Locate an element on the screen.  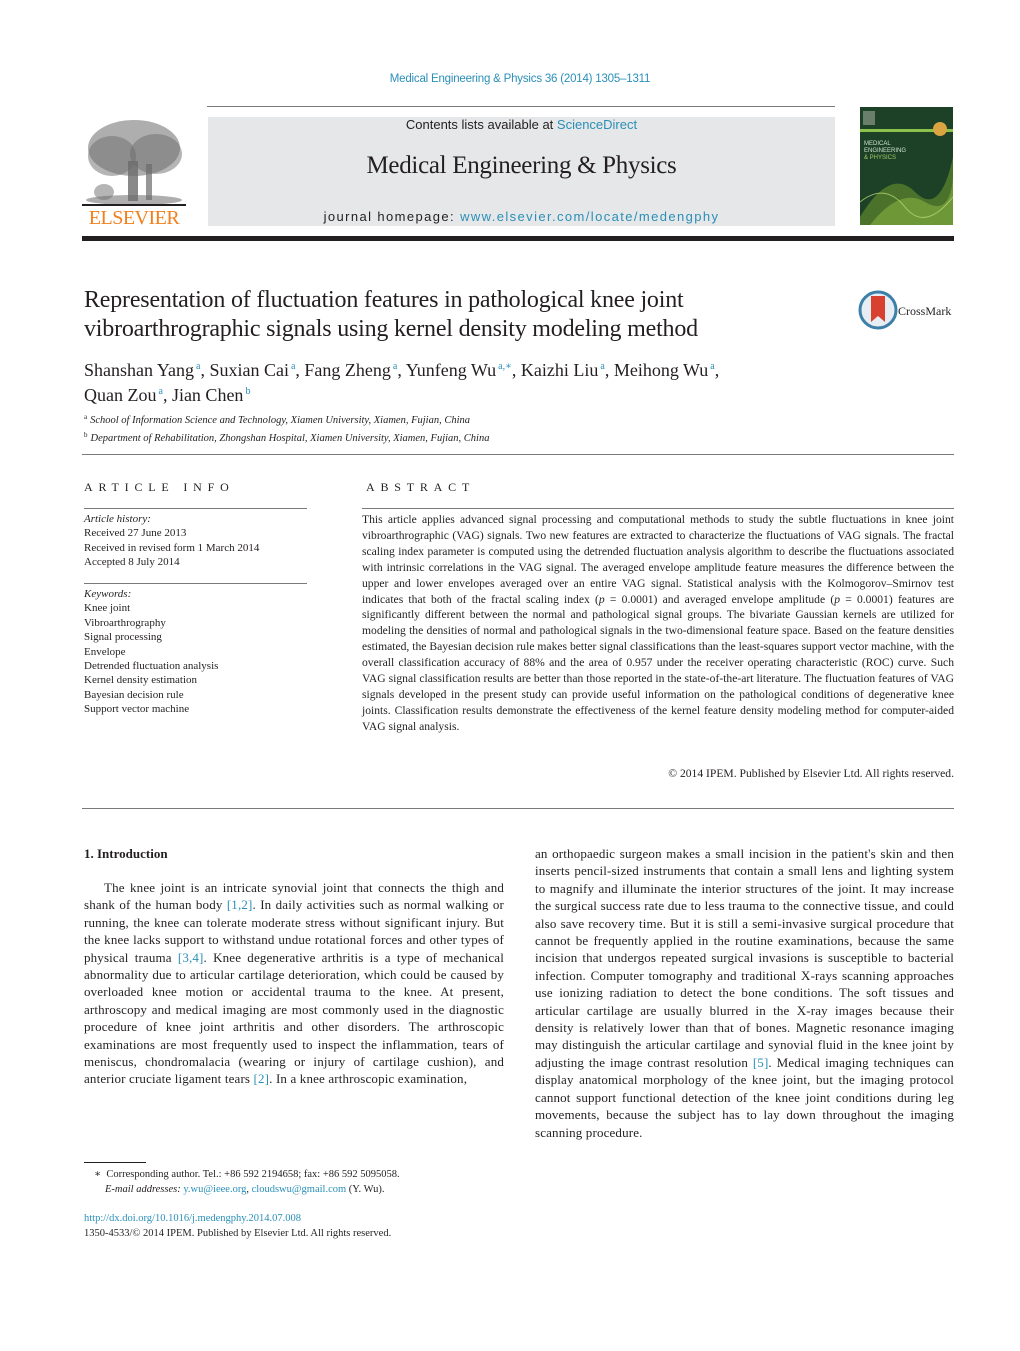
author-name: Fang Zheng is located at coordinates (347, 370).